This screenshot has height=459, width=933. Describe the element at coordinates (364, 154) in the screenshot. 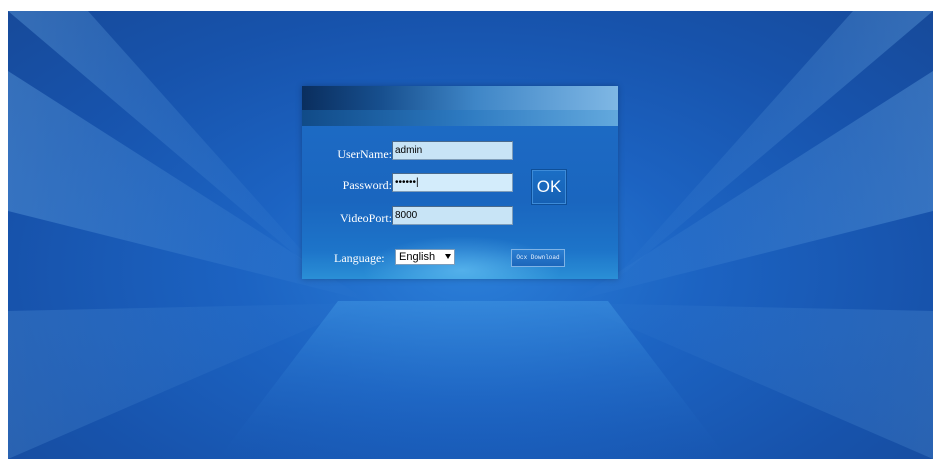

I see `username-label: UserName:` at that location.